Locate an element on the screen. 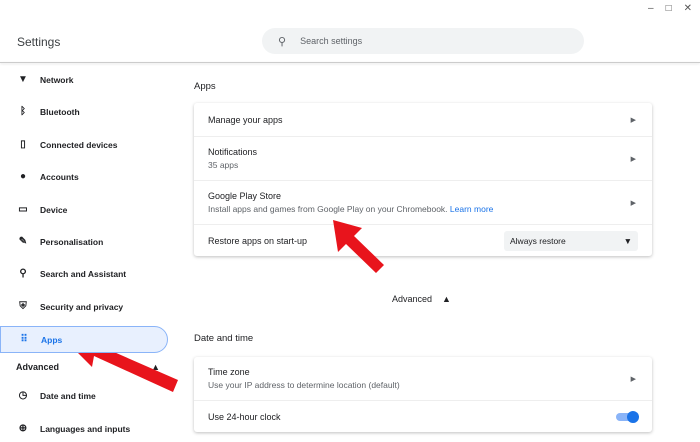 The width and height of the screenshot is (700, 442). row-label: Google Play Store is located at coordinates (245, 196).